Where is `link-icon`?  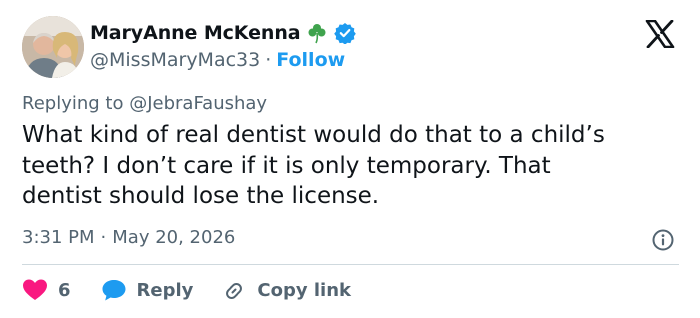
link-icon is located at coordinates (234, 290).